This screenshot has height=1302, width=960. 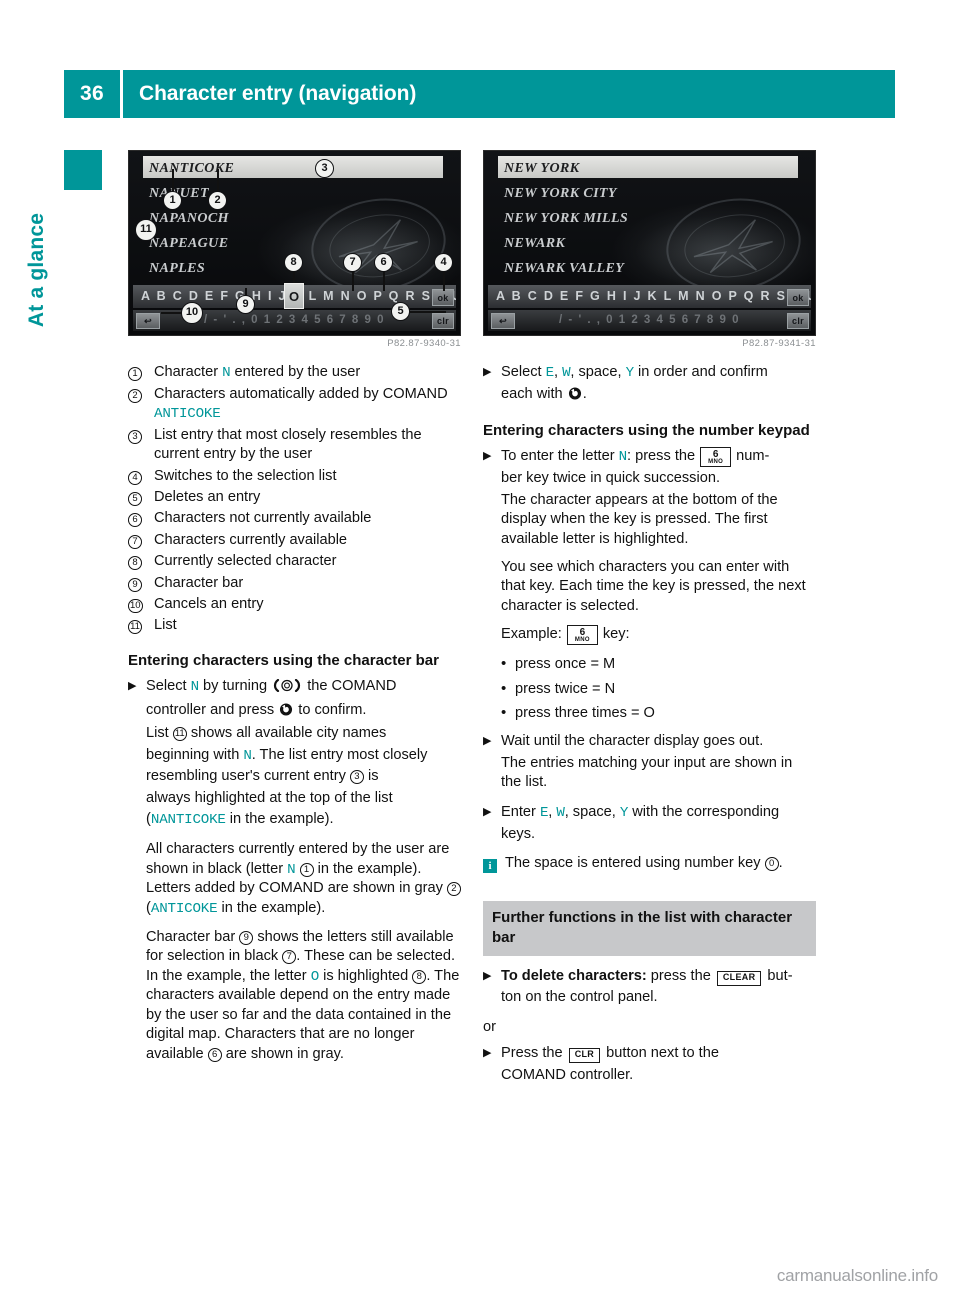 What do you see at coordinates (294, 583) in the screenshot?
I see `legend-item: 9 Character bar` at bounding box center [294, 583].